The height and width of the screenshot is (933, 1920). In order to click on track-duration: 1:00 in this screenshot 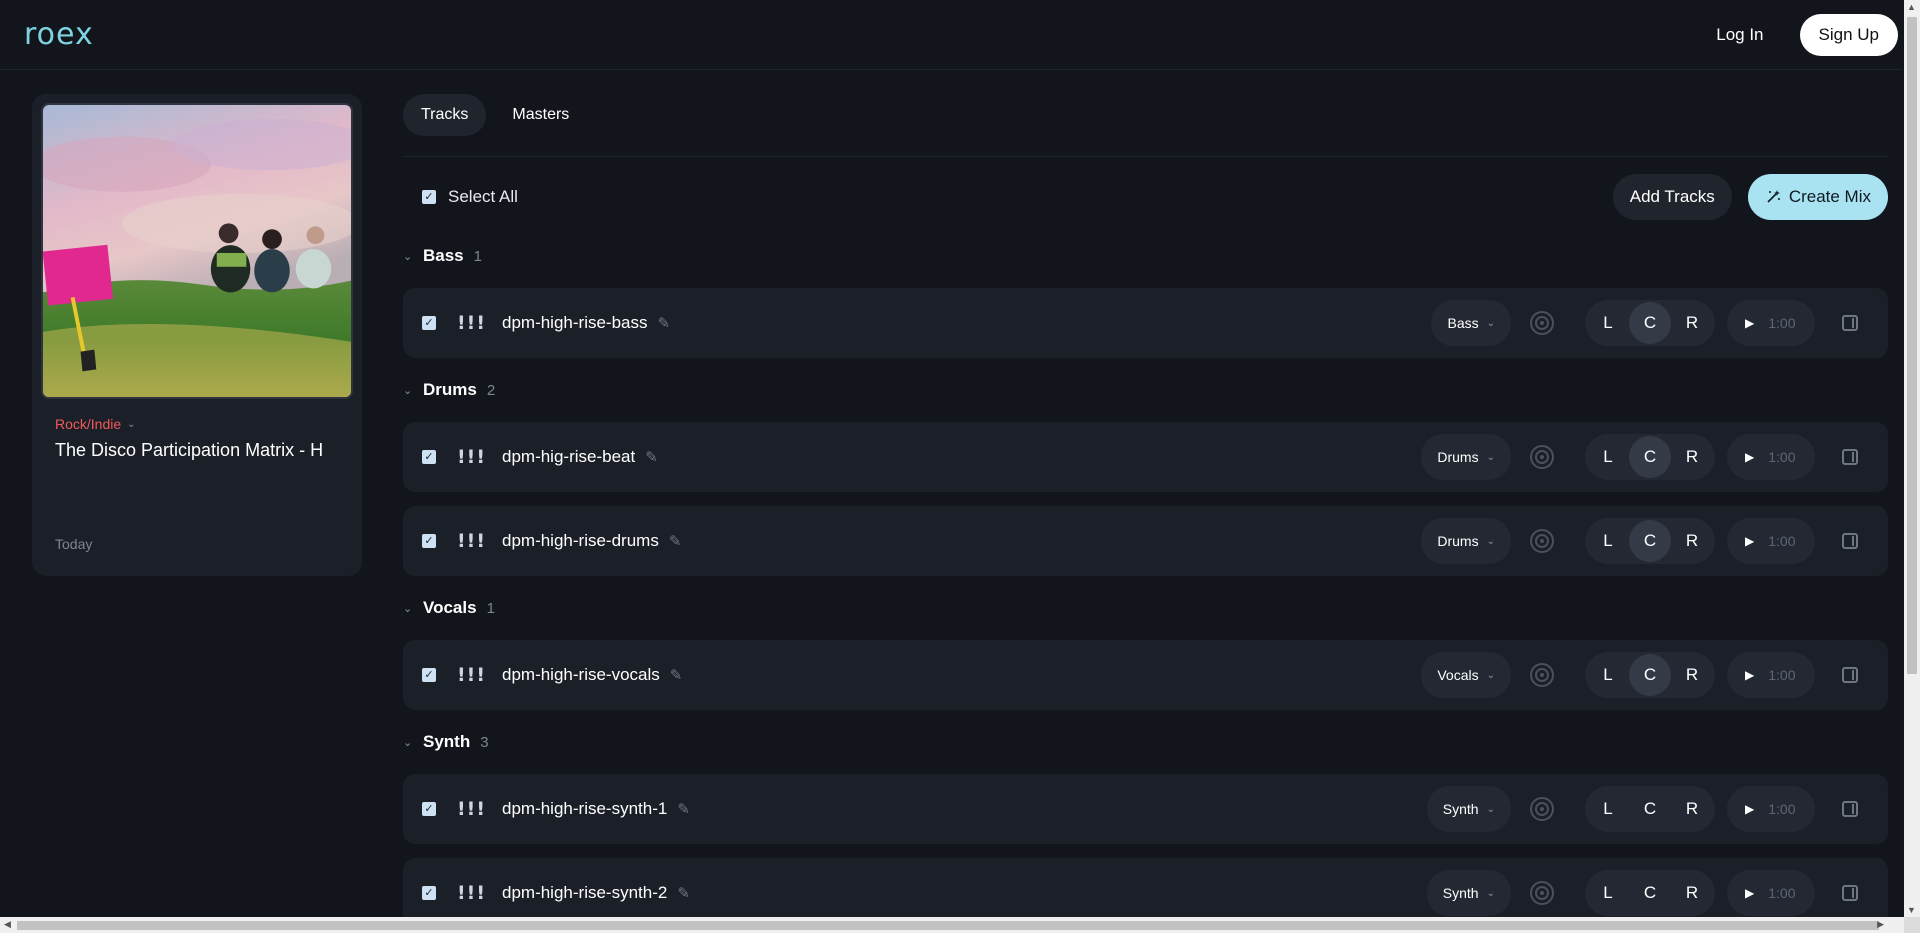, I will do `click(1782, 457)`.